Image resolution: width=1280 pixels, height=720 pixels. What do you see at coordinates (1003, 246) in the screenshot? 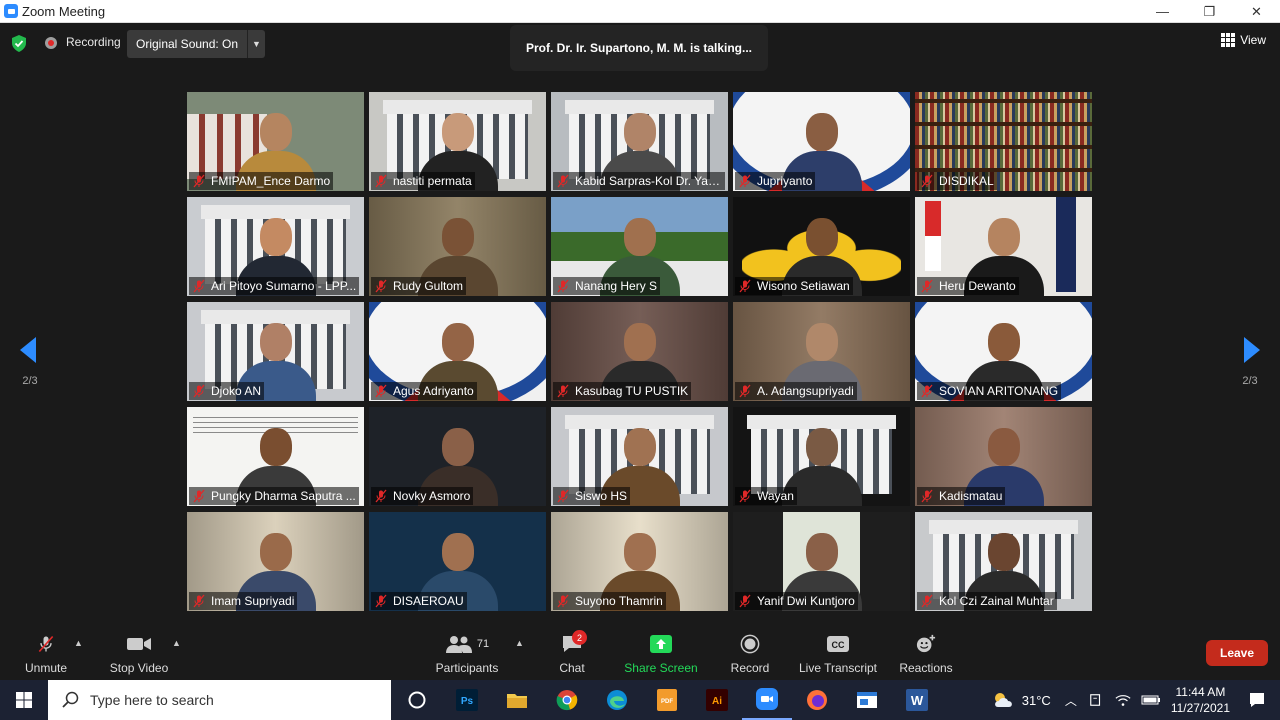
I see `participant-tile: Heru Dewanto` at bounding box center [1003, 246].